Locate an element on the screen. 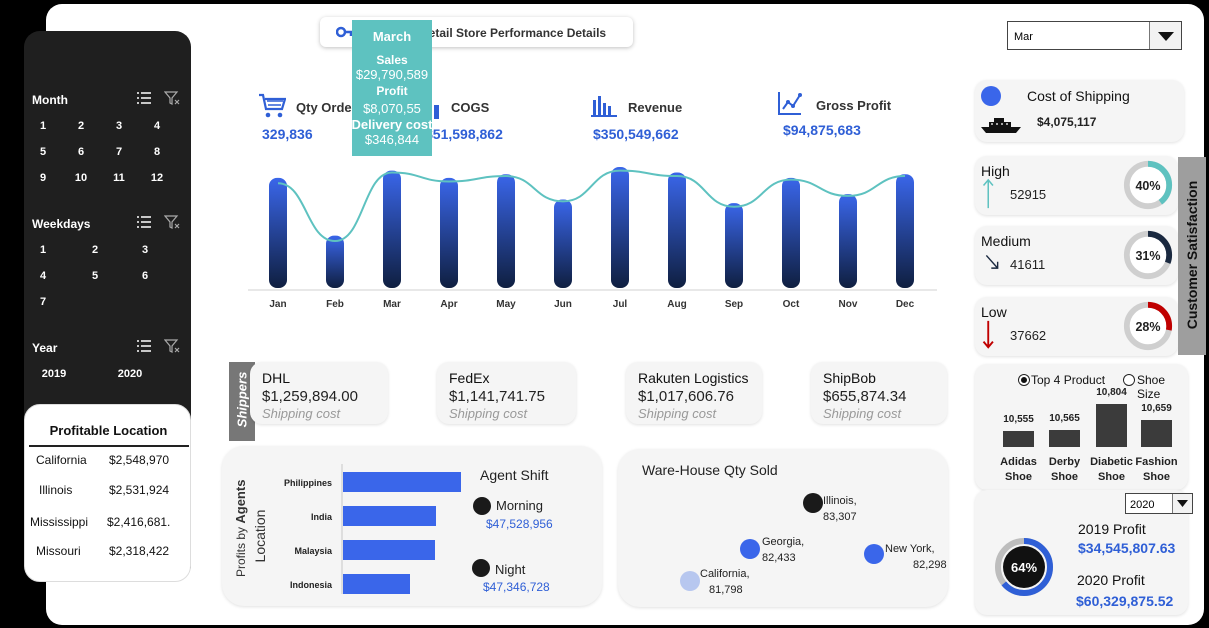 This screenshot has height=628, width=1209. month-item-6: 6 is located at coordinates (81, 152).